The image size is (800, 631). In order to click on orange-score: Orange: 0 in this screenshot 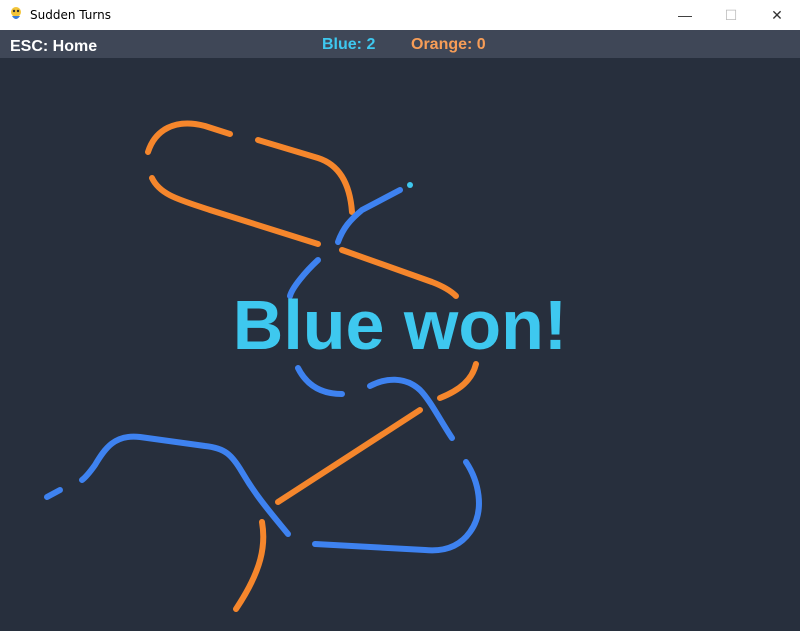, I will do `click(448, 44)`.